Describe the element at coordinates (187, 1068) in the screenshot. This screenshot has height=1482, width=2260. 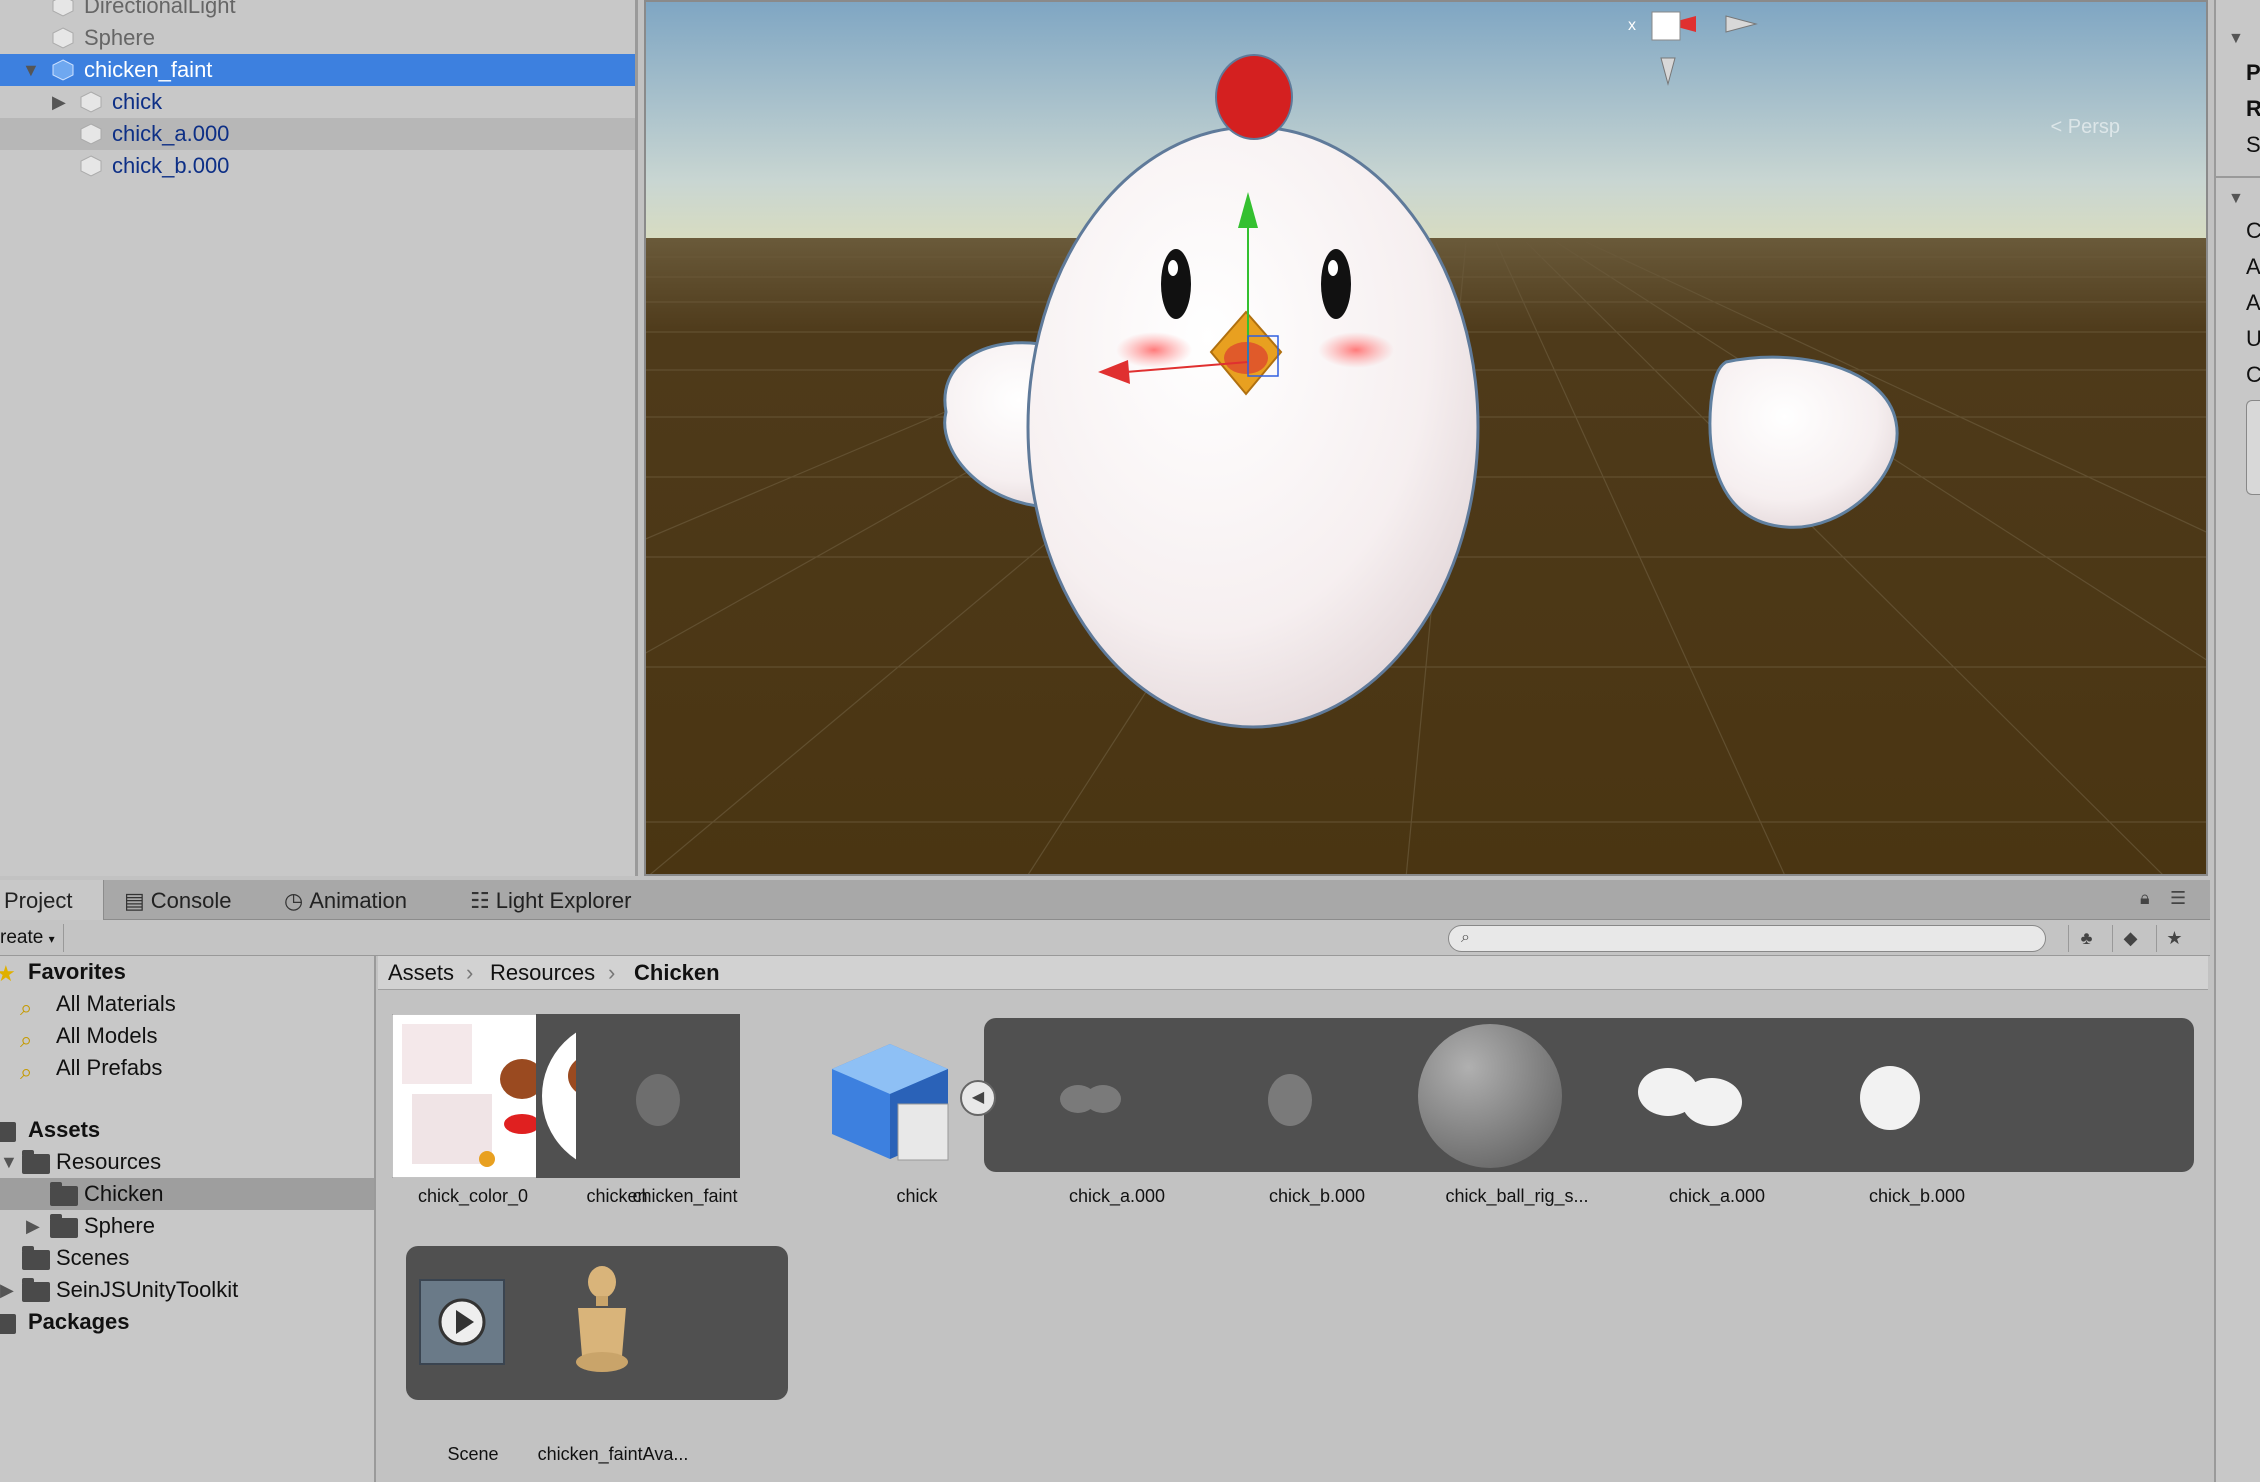
I see `favorite-all-prefabs: ⌕ All Prefabs` at that location.